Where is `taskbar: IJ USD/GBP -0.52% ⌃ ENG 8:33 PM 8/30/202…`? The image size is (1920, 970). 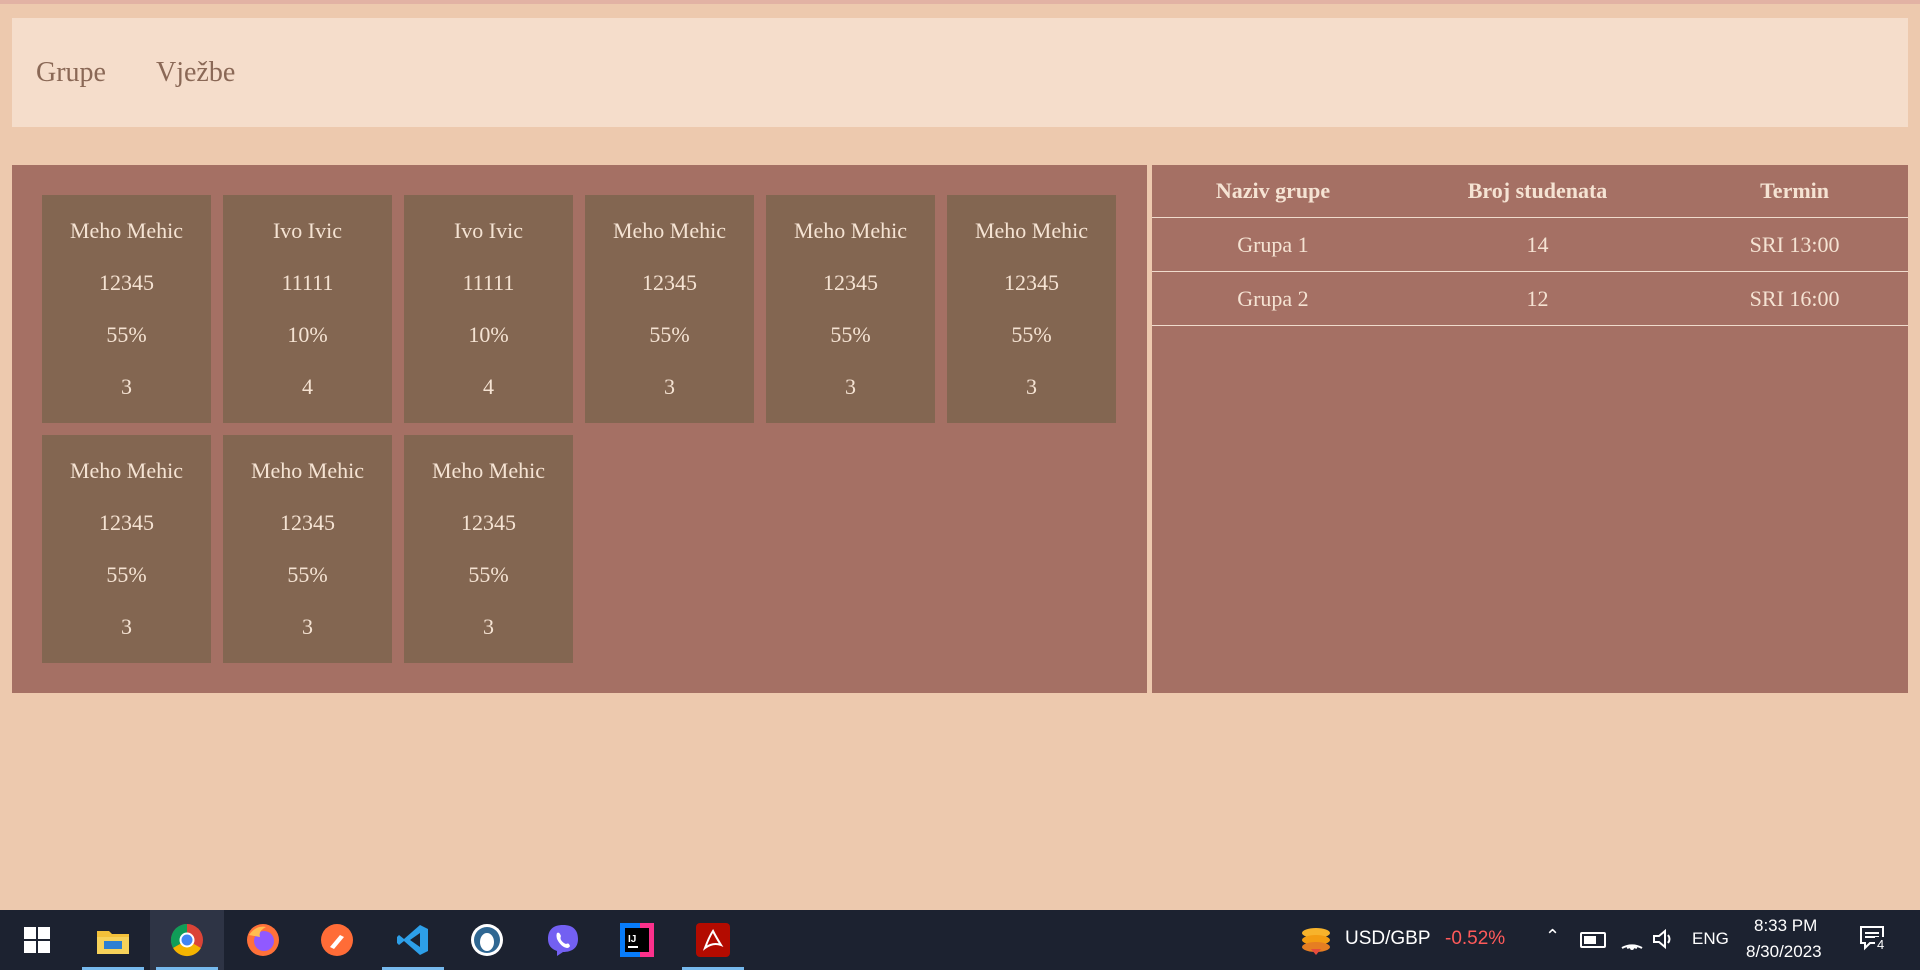
taskbar: IJ USD/GBP -0.52% ⌃ ENG 8:33 PM 8/30/202… is located at coordinates (960, 940).